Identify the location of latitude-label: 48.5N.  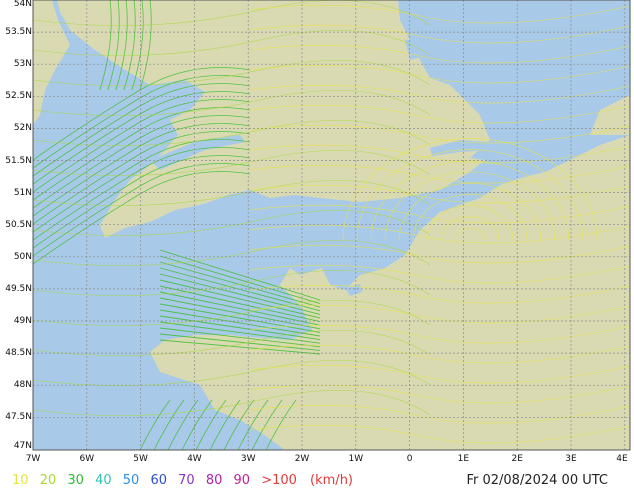
(18, 353).